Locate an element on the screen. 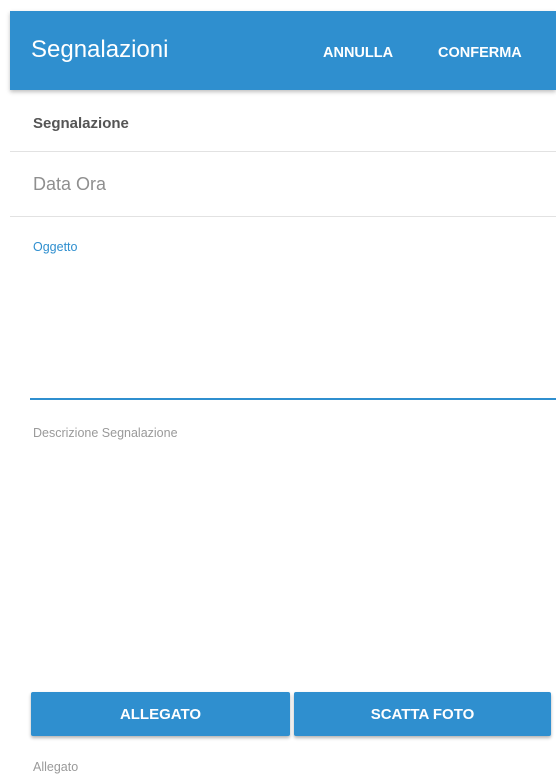 This screenshot has height=778, width=556. app-bar: Segnalazioni ANNULLA CONFERMA is located at coordinates (283, 50).